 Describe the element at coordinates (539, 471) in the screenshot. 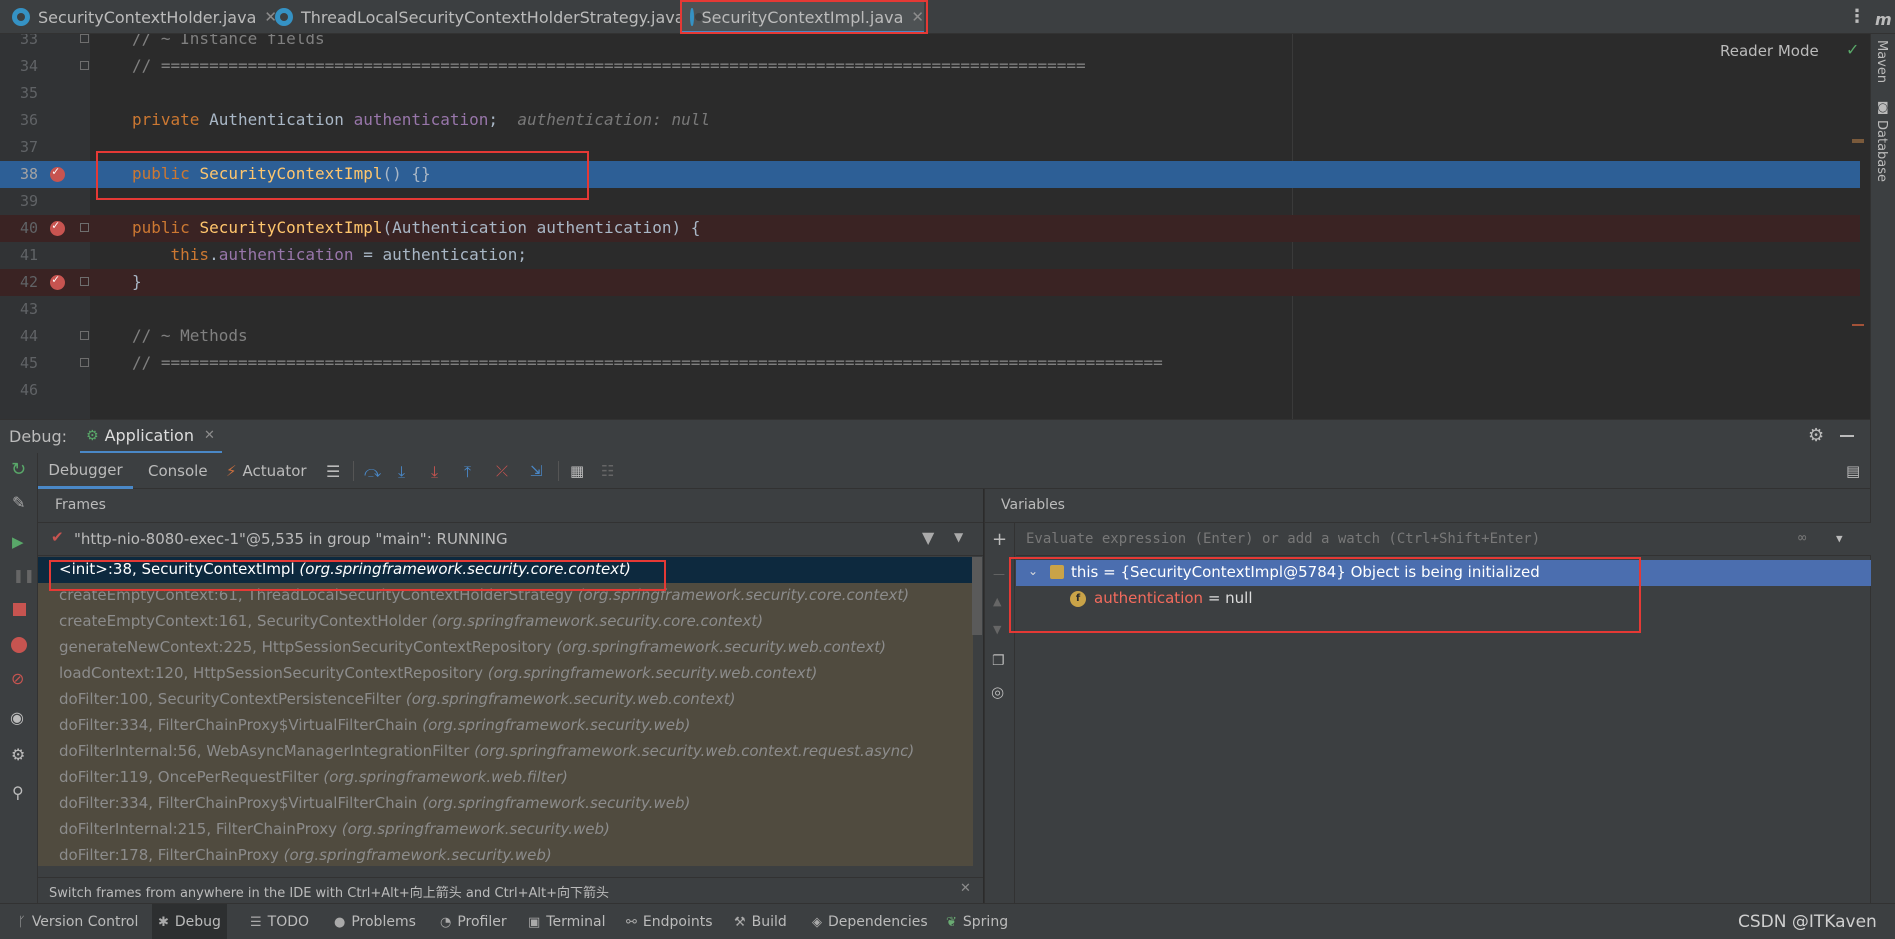

I see `run-to-cursor-icon: ⇲` at that location.